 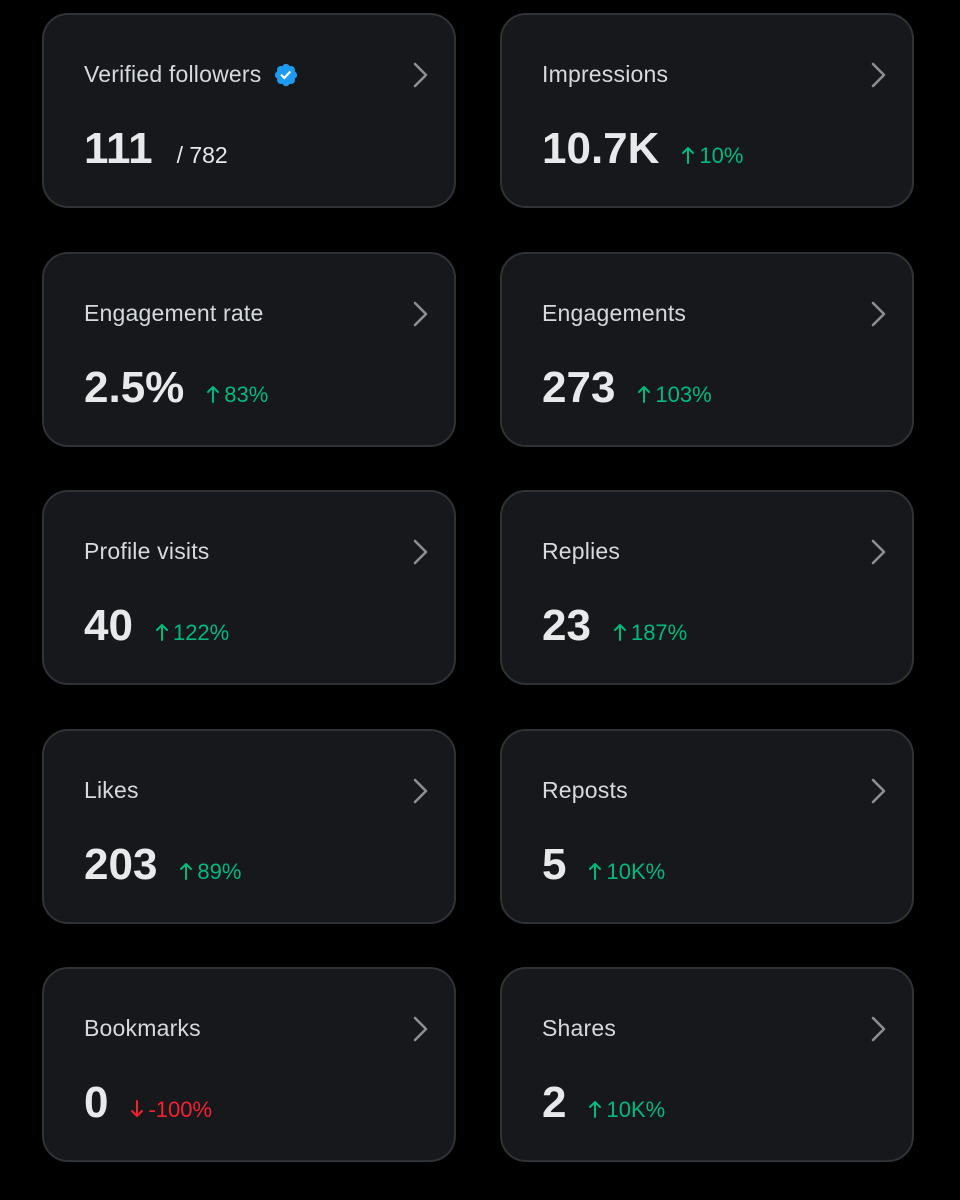 What do you see at coordinates (134, 387) in the screenshot?
I see `metric-value: 2.5%` at bounding box center [134, 387].